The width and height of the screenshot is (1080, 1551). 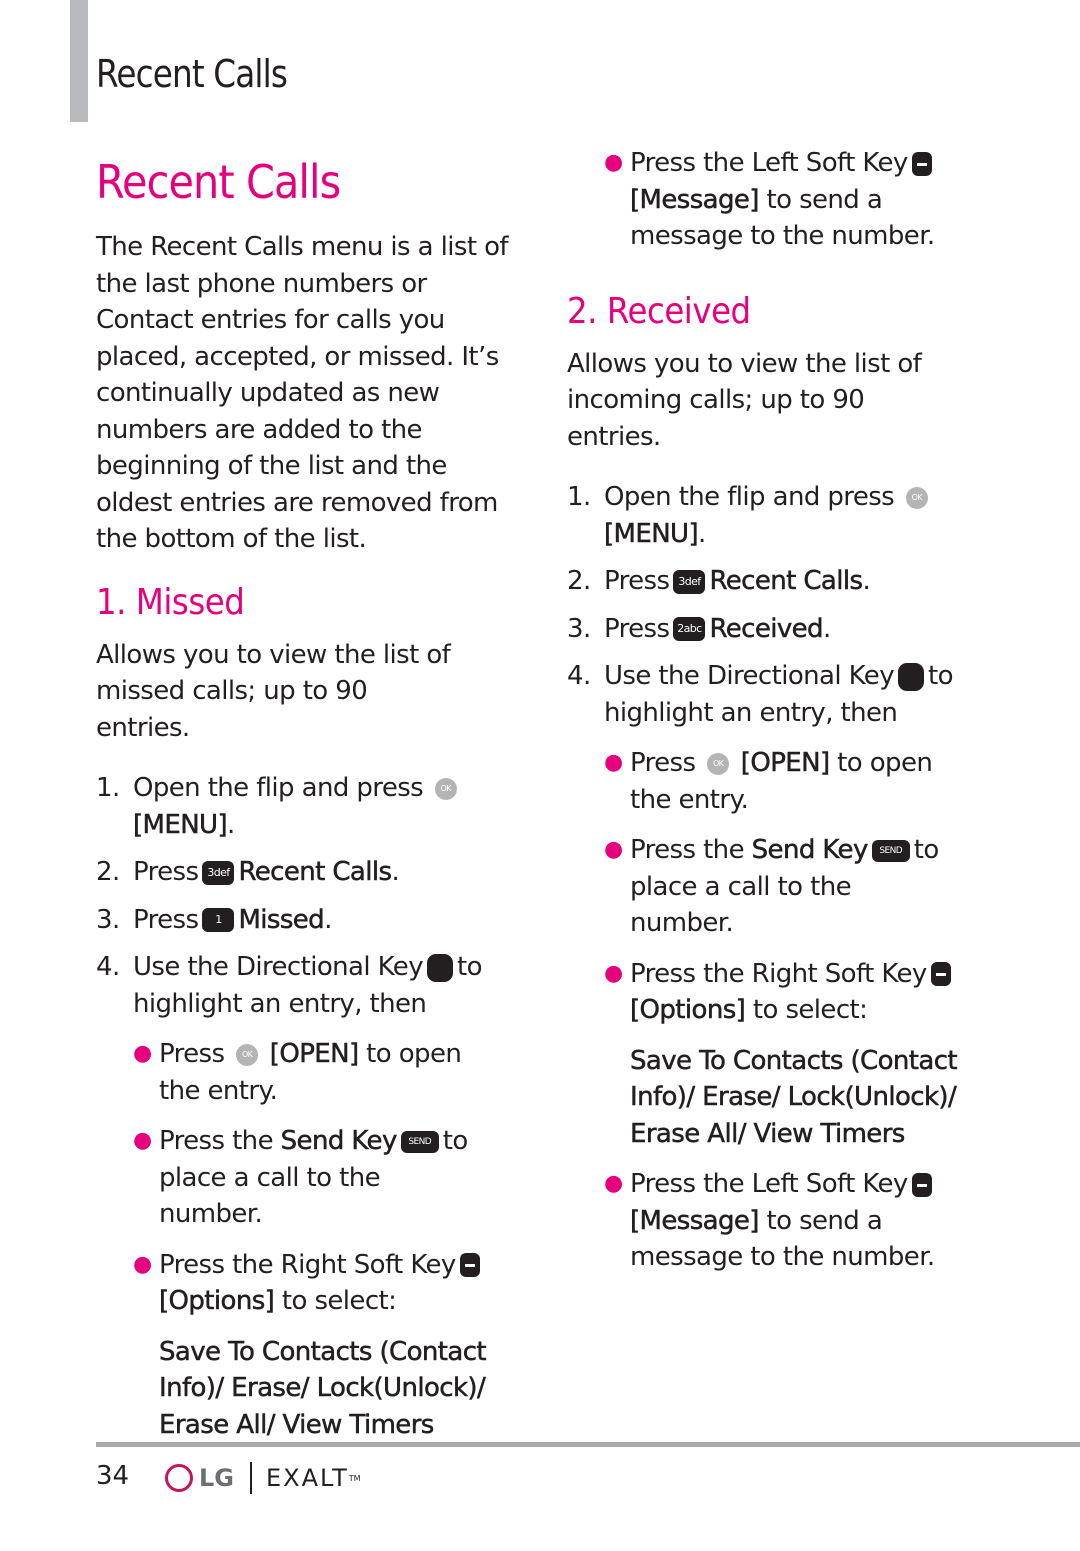 What do you see at coordinates (179, 1478) in the screenshot?
I see `lg-logo-icon` at bounding box center [179, 1478].